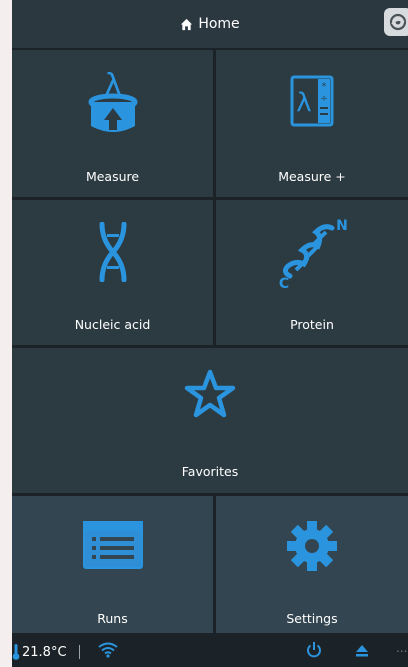 This screenshot has width=408, height=667. I want to click on tile-measure: λ Measure, so click(112, 123).